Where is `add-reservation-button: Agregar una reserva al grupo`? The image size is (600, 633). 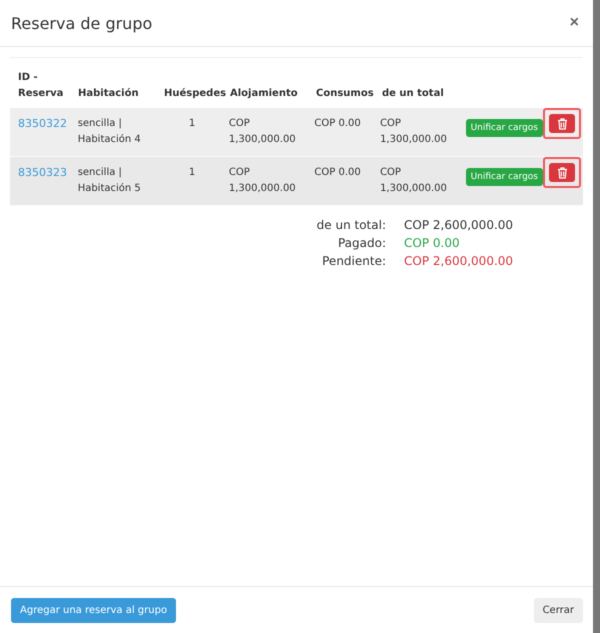
add-reservation-button: Agregar una reserva al grupo is located at coordinates (93, 610).